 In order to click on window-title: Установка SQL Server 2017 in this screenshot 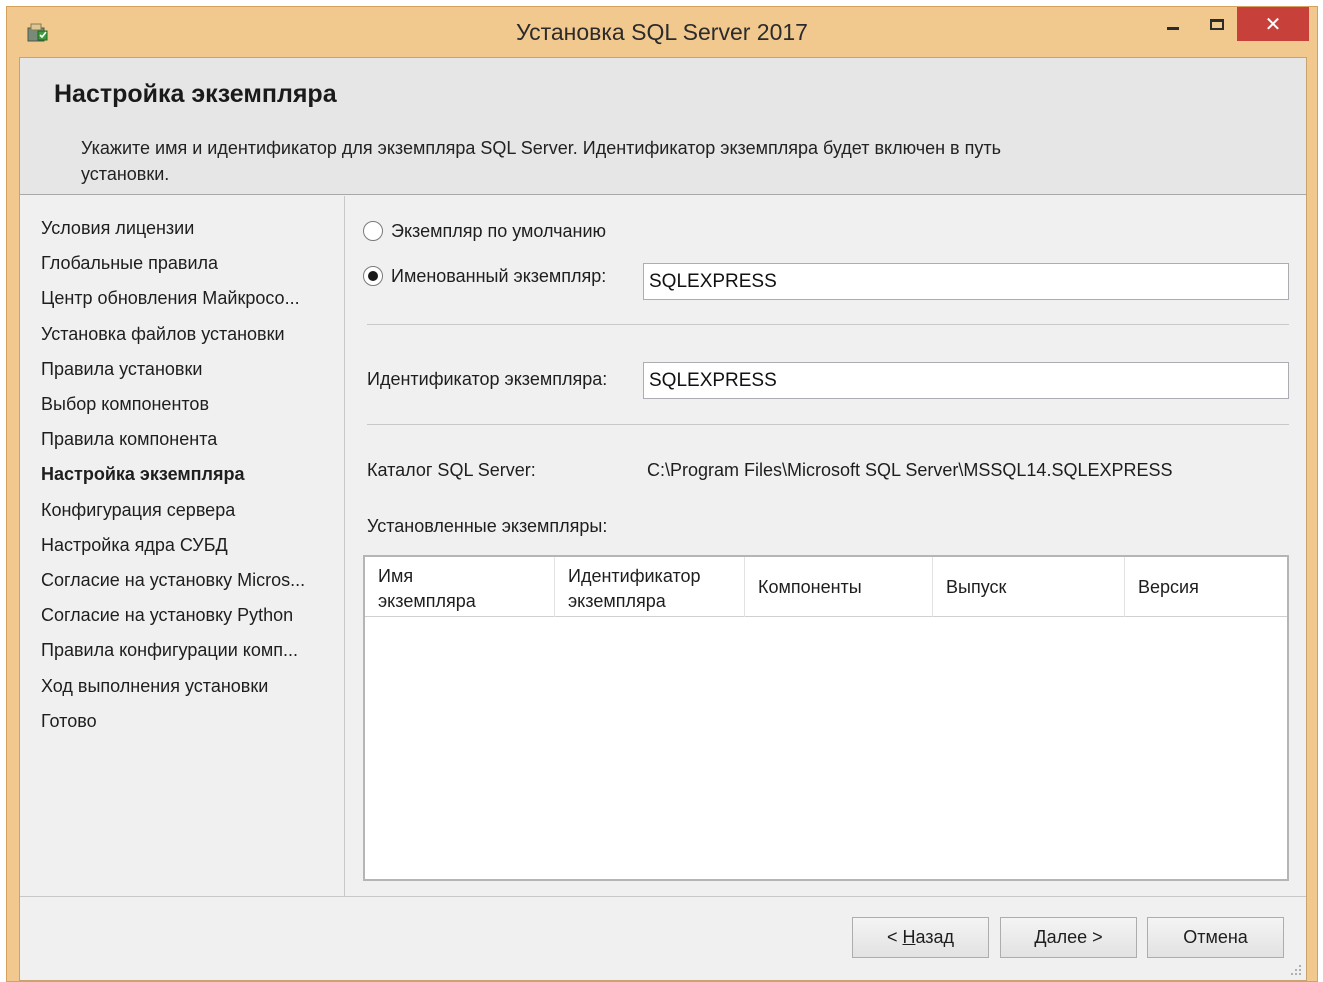, I will do `click(662, 32)`.